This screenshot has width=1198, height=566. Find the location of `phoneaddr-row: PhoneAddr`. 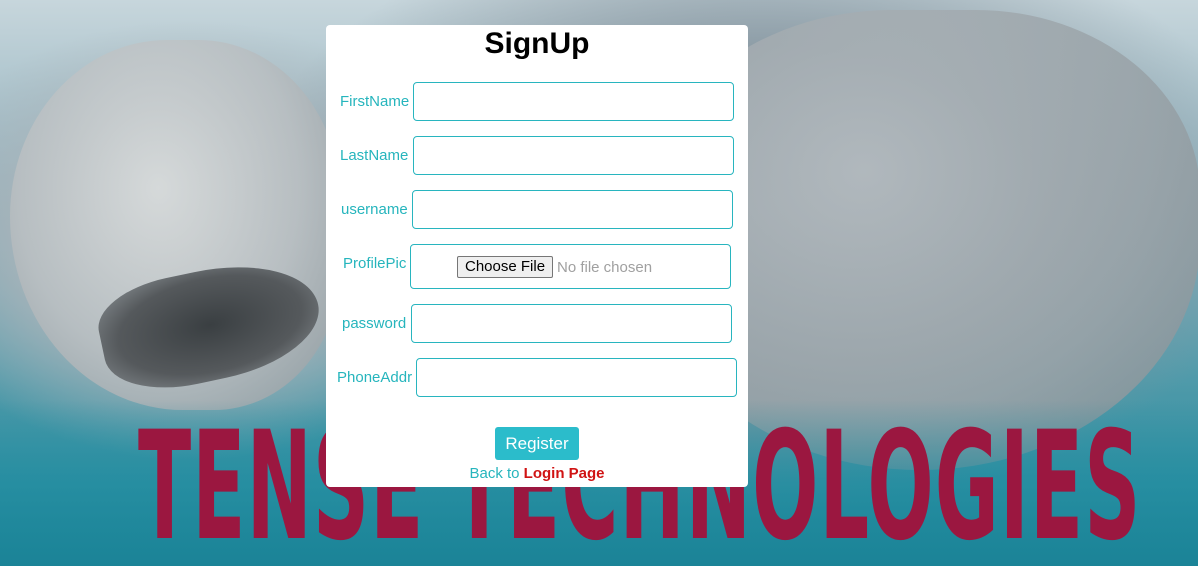

phoneaddr-row: PhoneAddr is located at coordinates (537, 378).